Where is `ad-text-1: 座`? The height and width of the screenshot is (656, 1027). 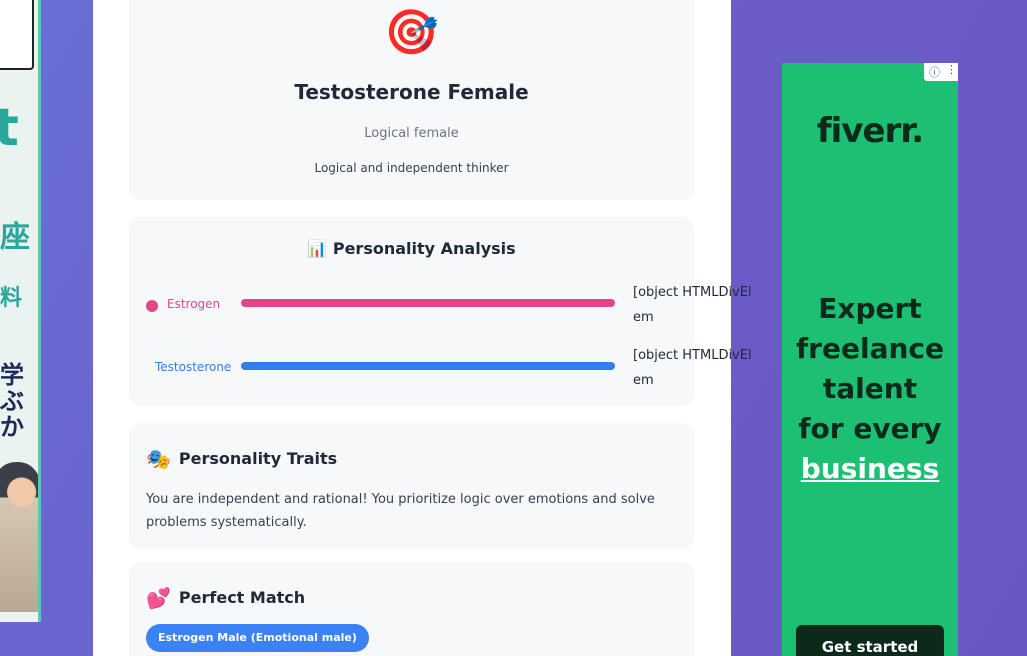
ad-text-1: 座 is located at coordinates (15, 237).